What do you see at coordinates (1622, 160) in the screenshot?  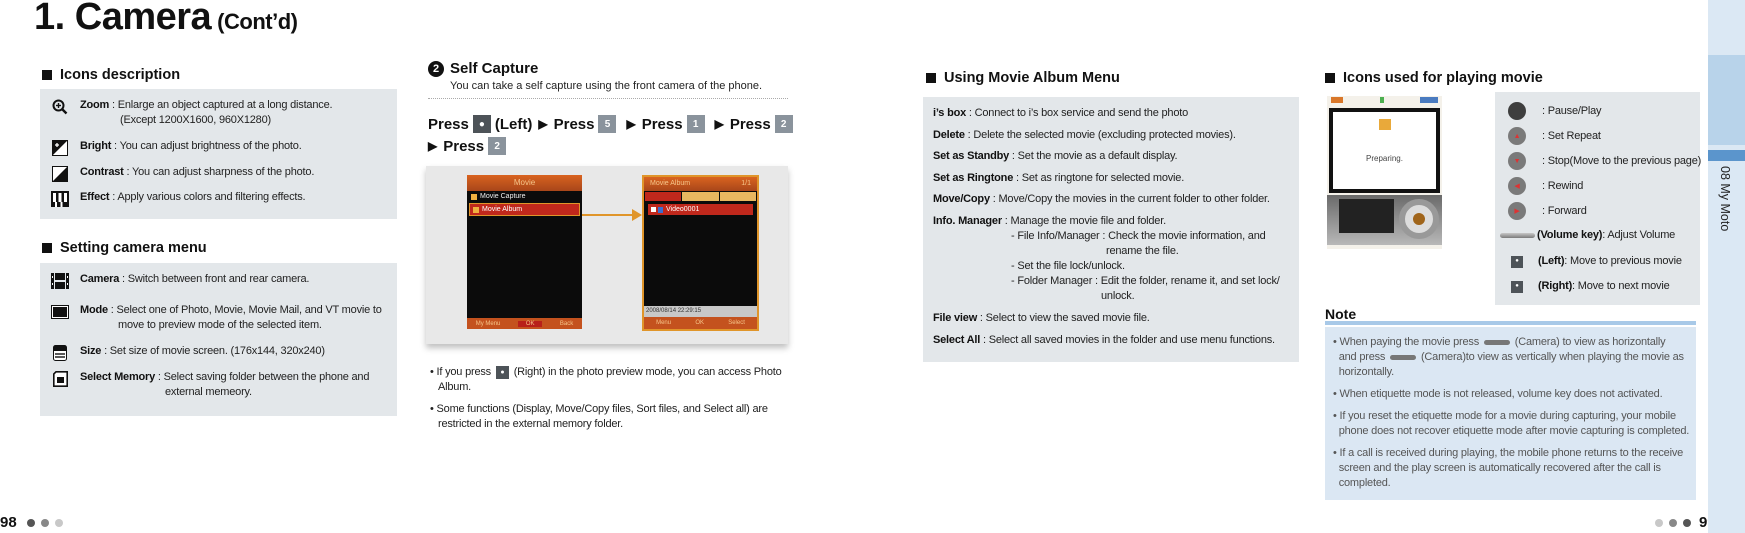 I see `row-desc: : Stop(Move to the previous page)` at bounding box center [1622, 160].